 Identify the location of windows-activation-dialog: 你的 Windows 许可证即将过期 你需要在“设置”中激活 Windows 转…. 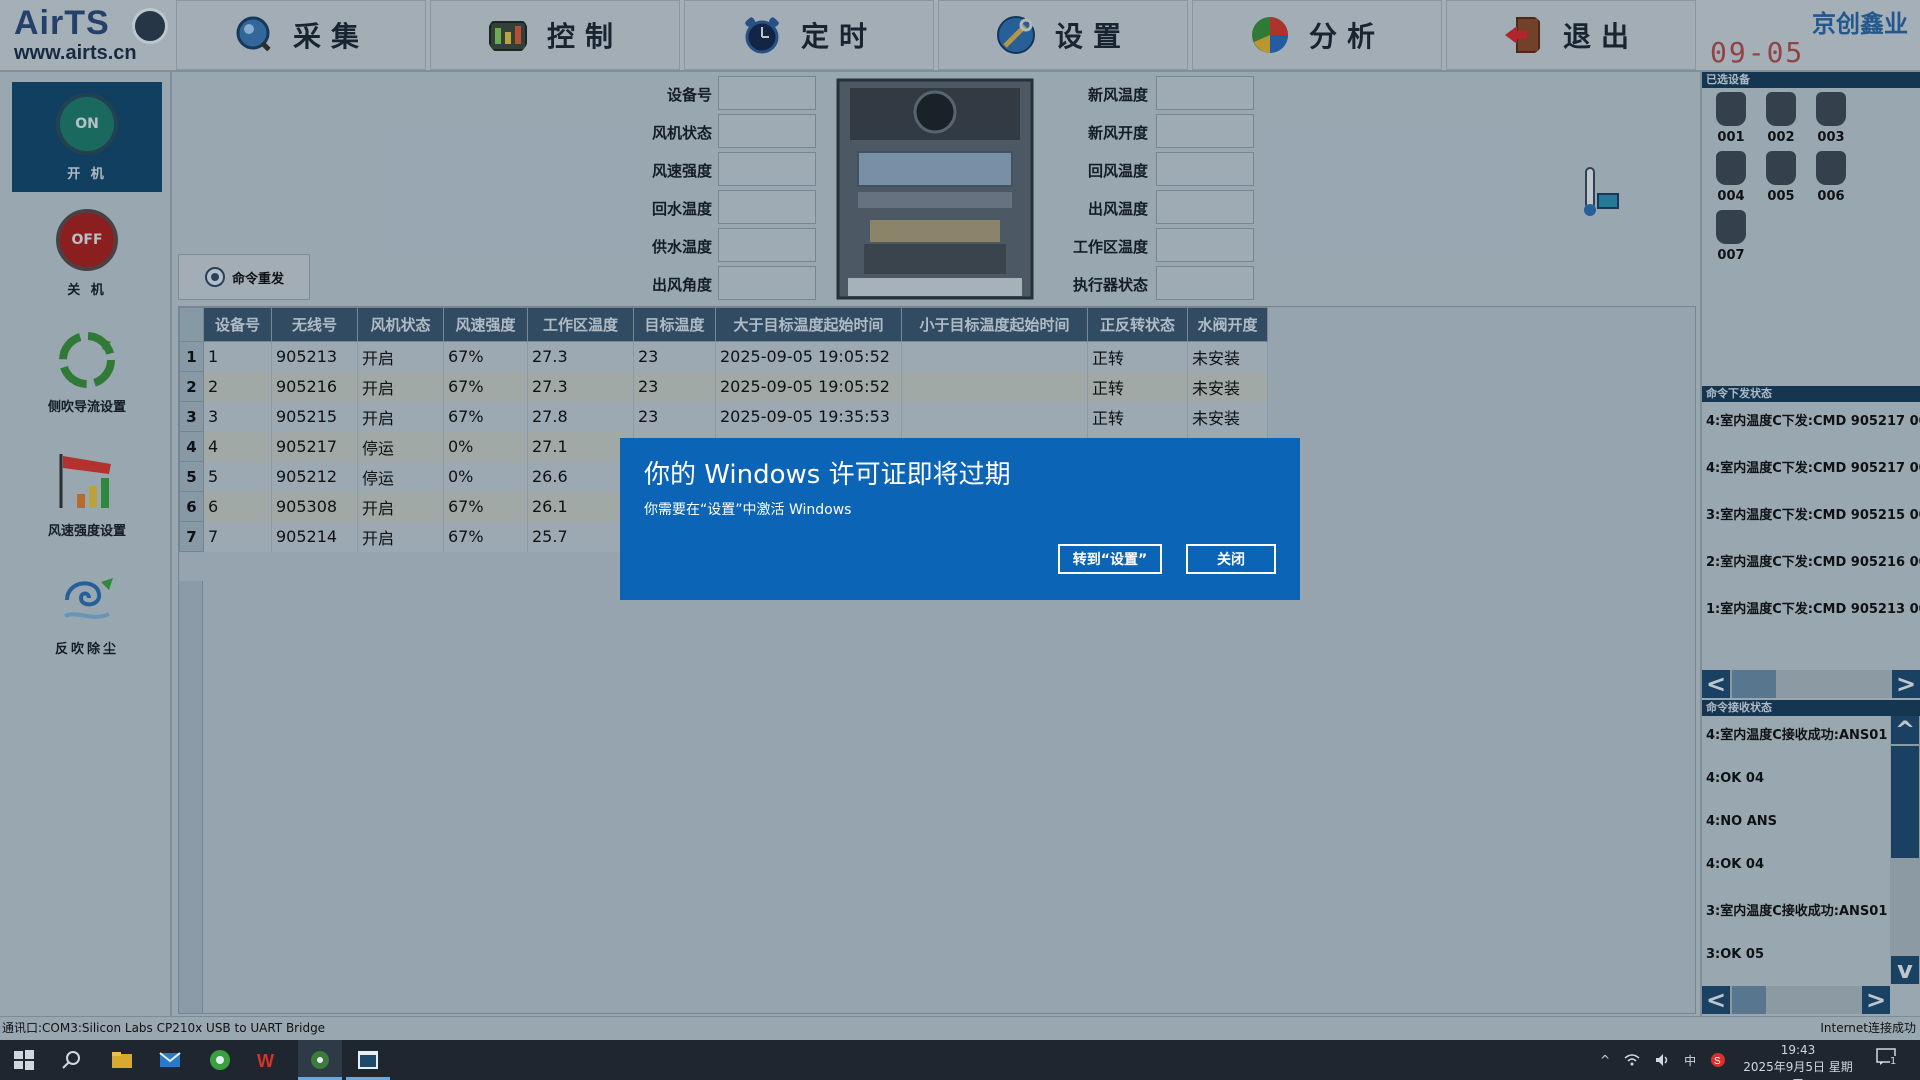
(960, 519).